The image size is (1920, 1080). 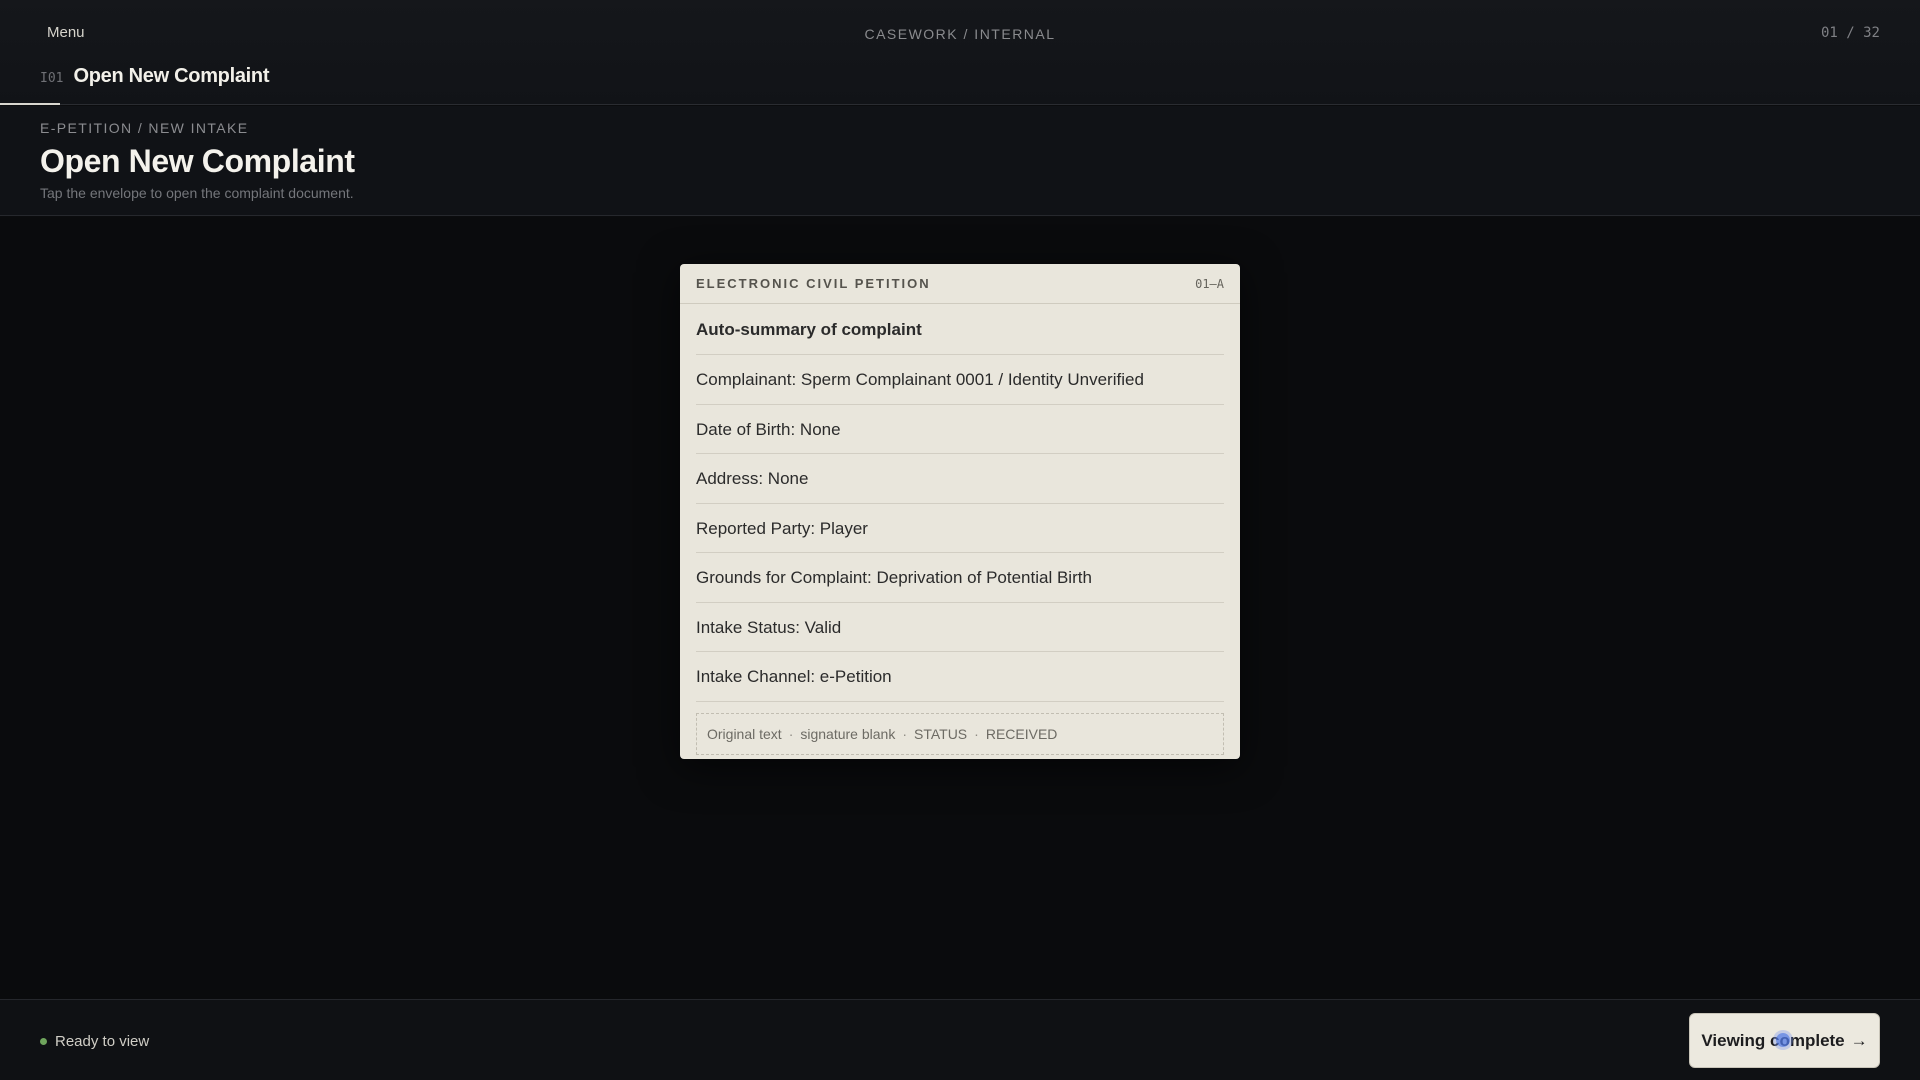 I want to click on field-date-of-birth: Date of Birth: None, so click(x=960, y=429).